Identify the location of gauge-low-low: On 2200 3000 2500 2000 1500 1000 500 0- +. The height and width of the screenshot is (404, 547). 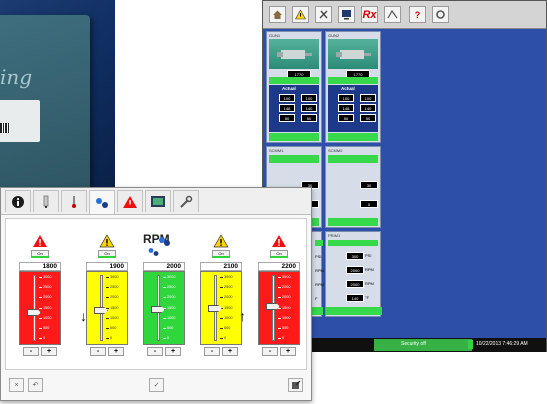
(279, 300).